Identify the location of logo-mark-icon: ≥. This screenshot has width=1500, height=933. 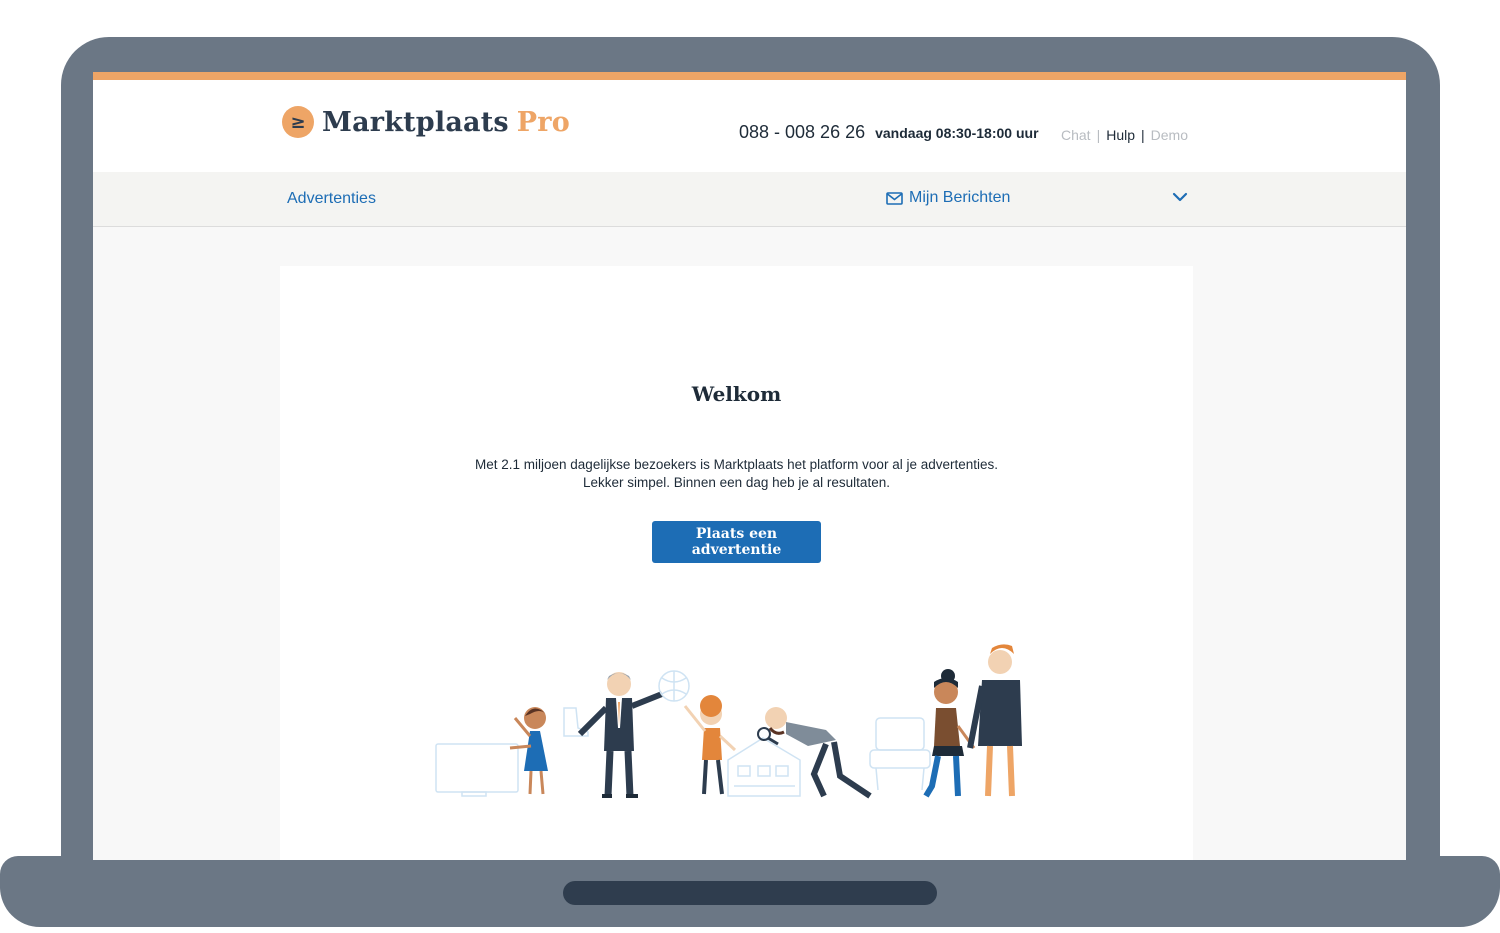
(298, 122).